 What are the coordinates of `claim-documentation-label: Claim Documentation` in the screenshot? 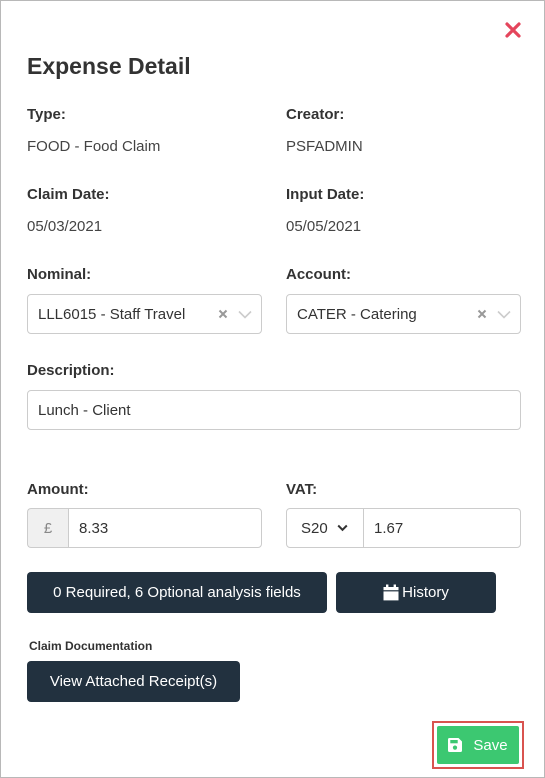 It's located at (91, 646).